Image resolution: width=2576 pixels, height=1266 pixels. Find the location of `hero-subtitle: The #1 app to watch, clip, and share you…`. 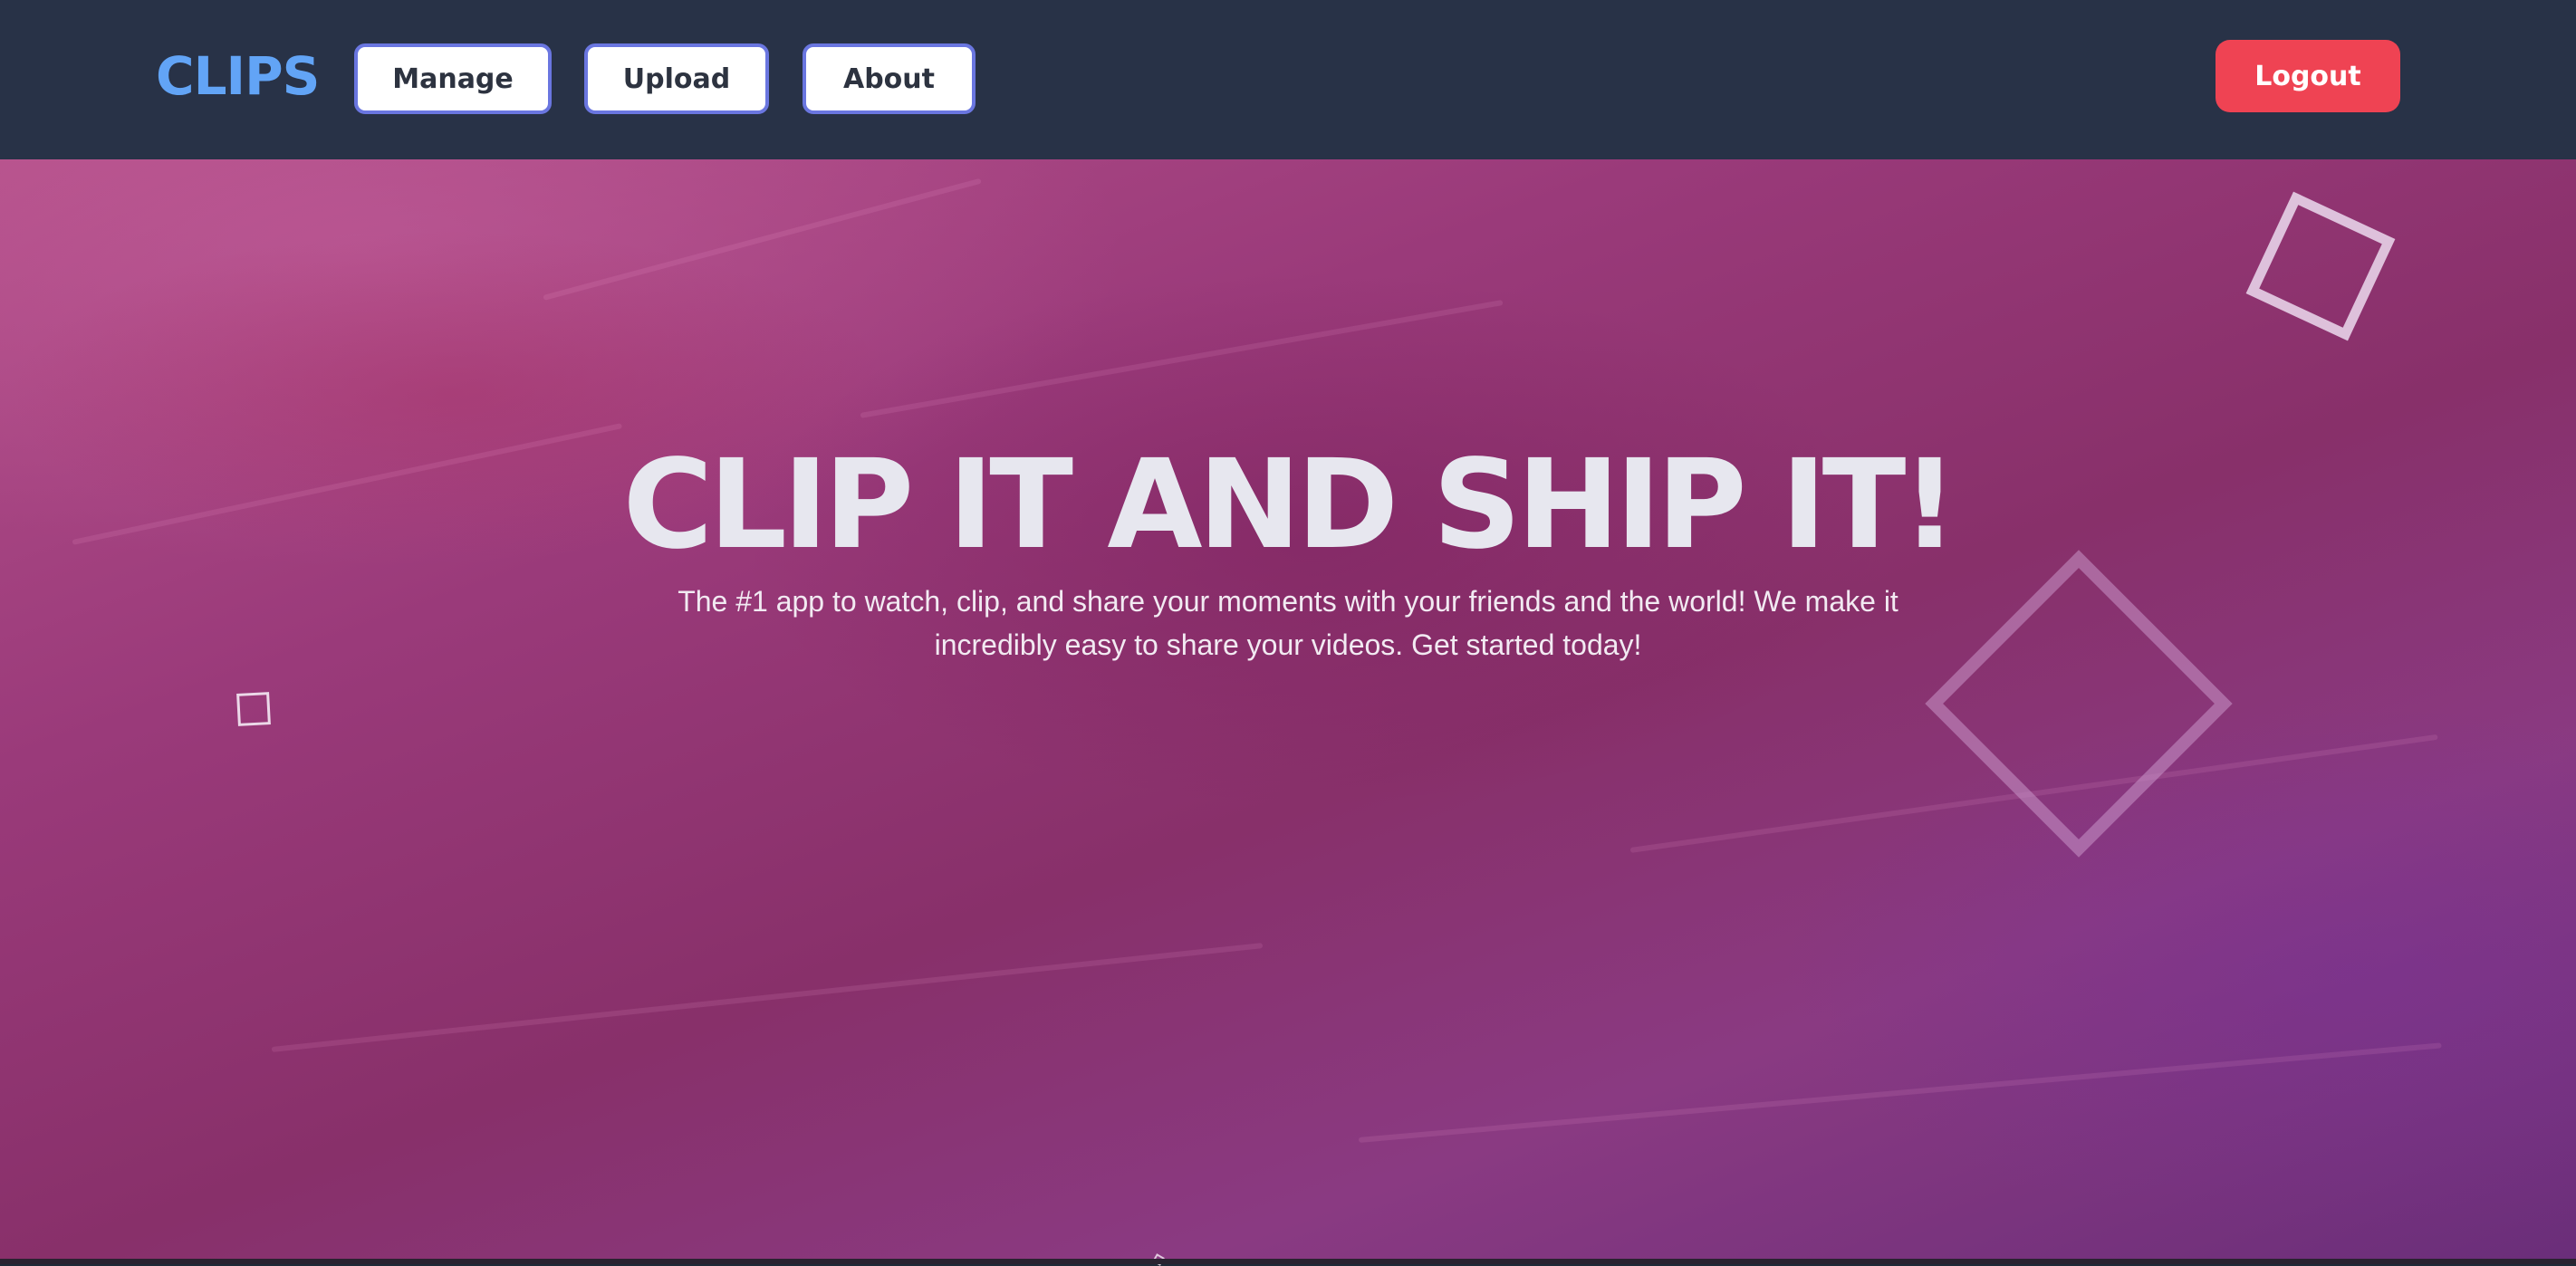

hero-subtitle: The #1 app to watch, clip, and share you… is located at coordinates (1288, 623).